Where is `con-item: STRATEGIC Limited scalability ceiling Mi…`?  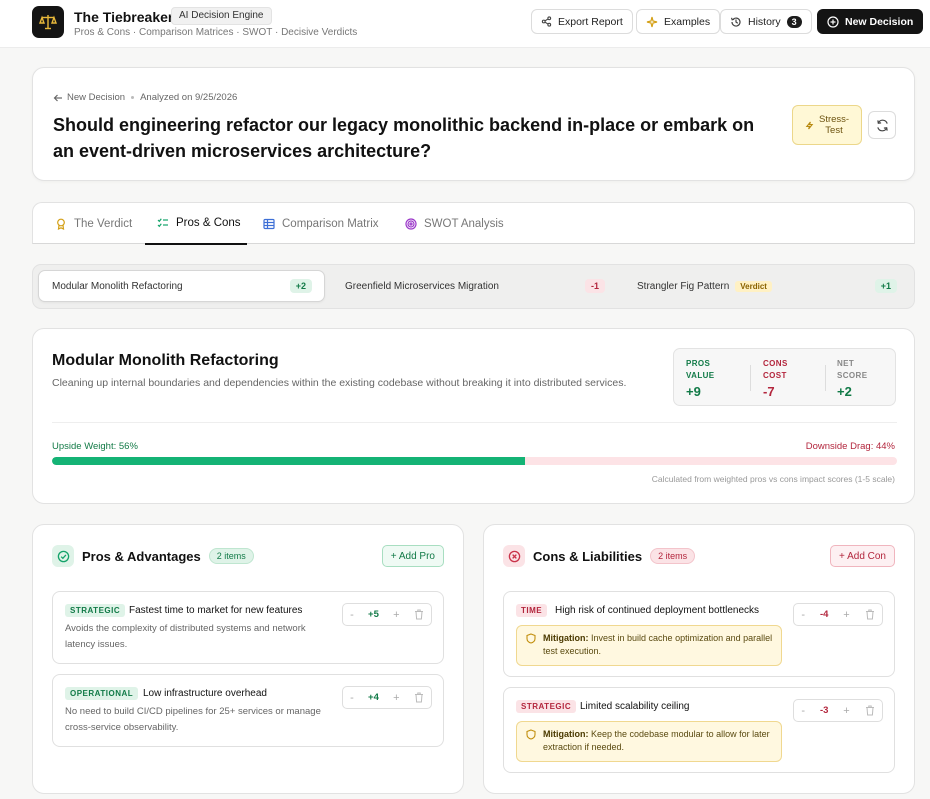
con-item: STRATEGIC Limited scalability ceiling Mi… is located at coordinates (699, 730).